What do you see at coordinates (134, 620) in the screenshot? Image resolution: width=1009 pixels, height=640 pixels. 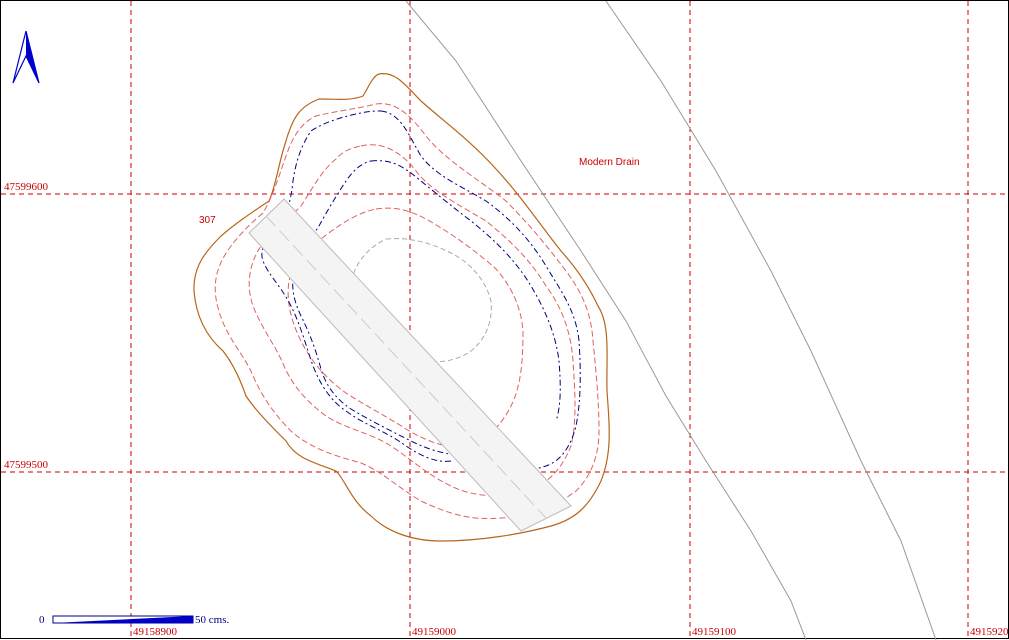 I see `scale-bar: 0 50 cms.` at bounding box center [134, 620].